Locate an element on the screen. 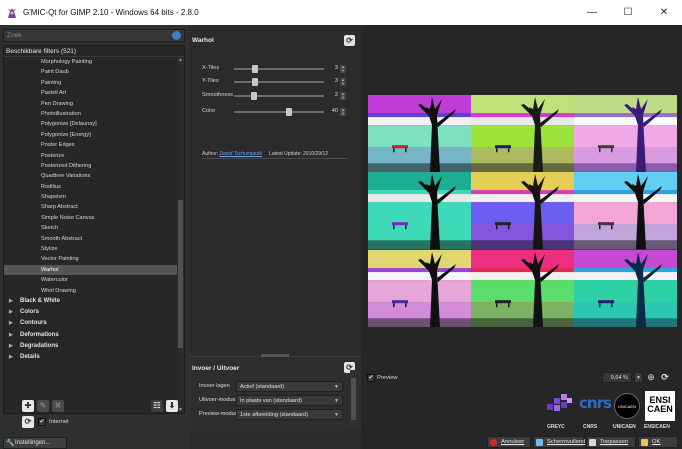 The width and height of the screenshot is (682, 449). internet-checkbox: ✔ is located at coordinates (42, 422).